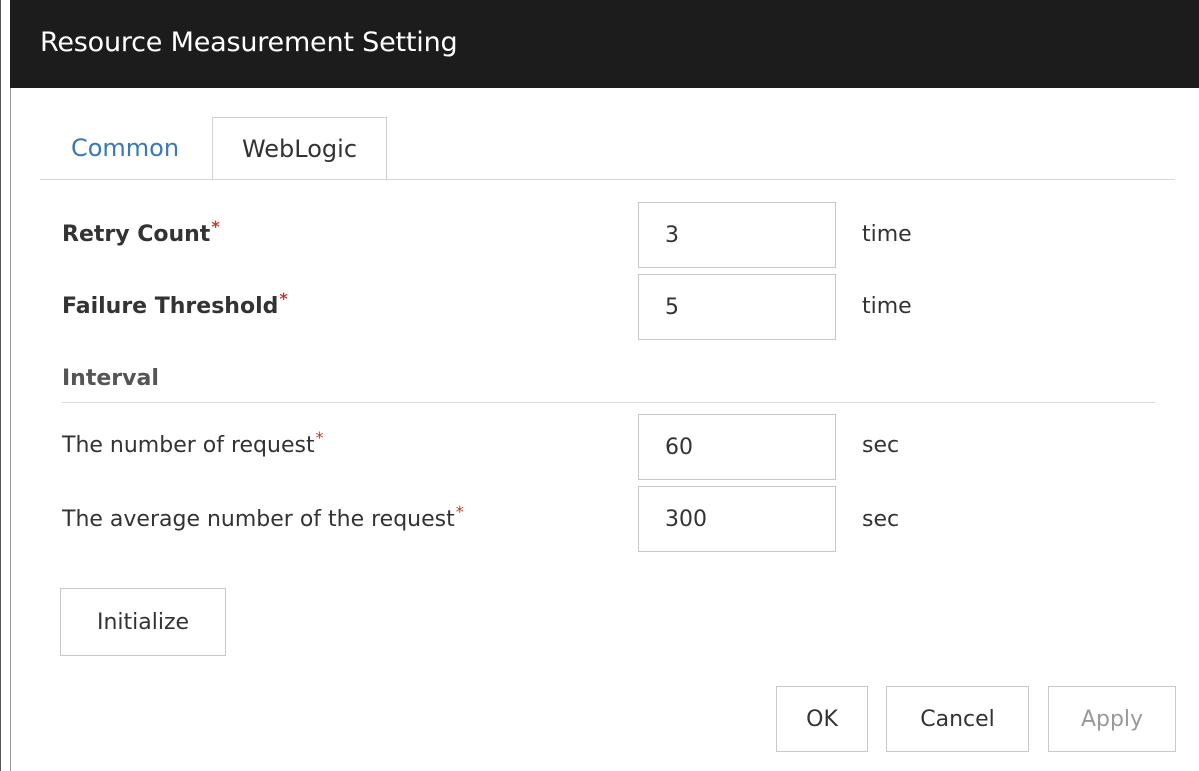 Image resolution: width=1199 pixels, height=771 pixels. I want to click on window-title: Resource Measurement Setting, so click(249, 42).